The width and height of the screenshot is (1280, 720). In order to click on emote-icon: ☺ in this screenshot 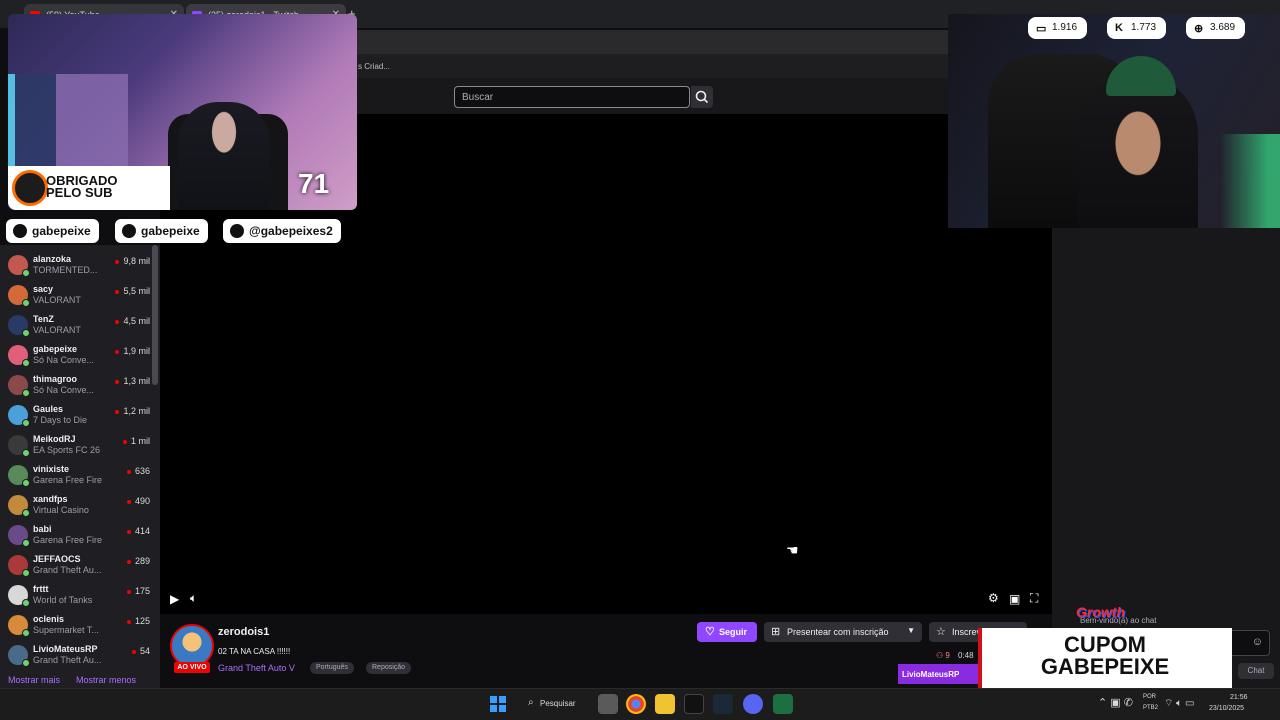, I will do `click(1257, 642)`.